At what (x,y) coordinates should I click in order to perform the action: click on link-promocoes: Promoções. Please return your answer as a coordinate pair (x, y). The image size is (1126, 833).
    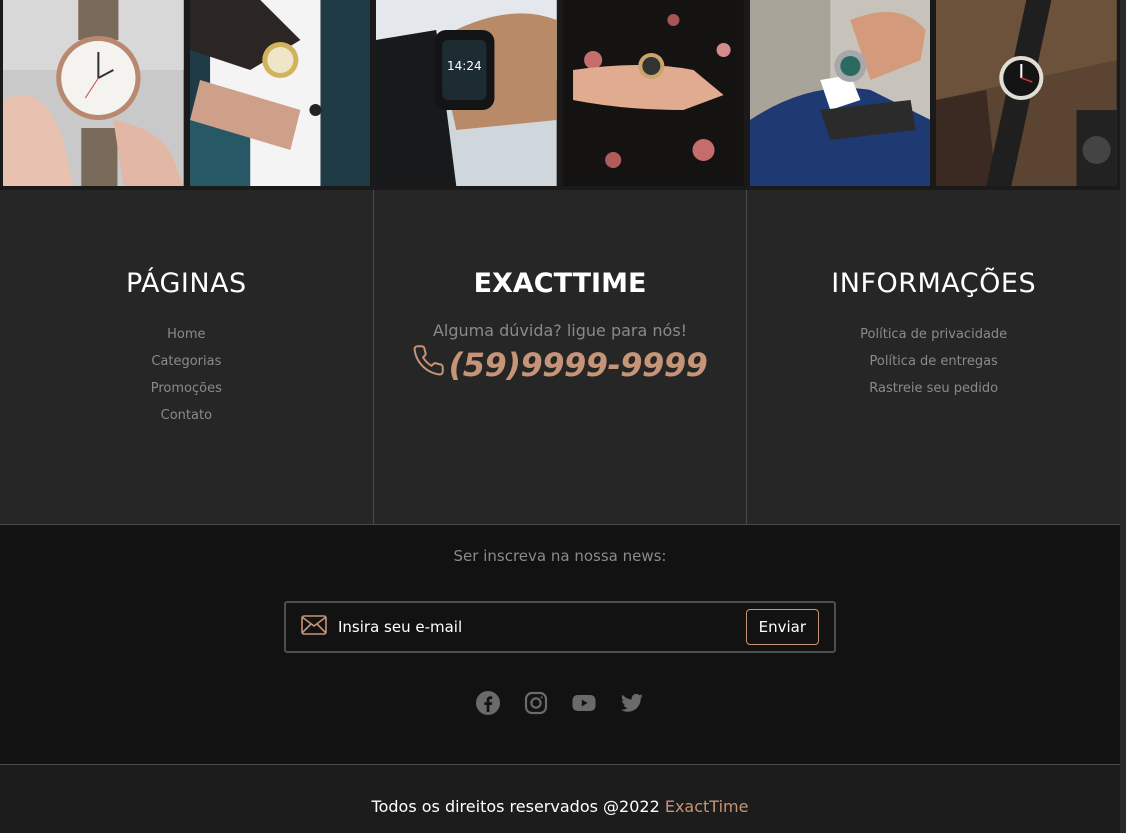
    Looking at the image, I should click on (186, 388).